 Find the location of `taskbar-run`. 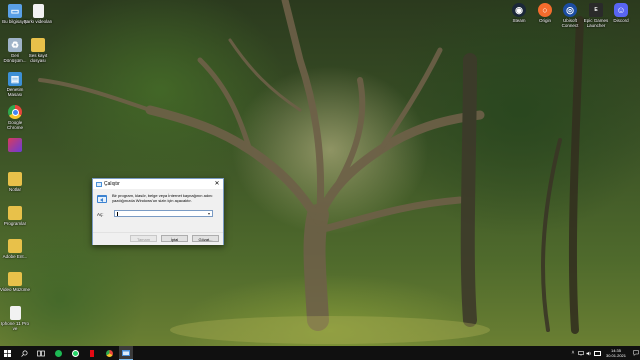

taskbar-run is located at coordinates (126, 353).